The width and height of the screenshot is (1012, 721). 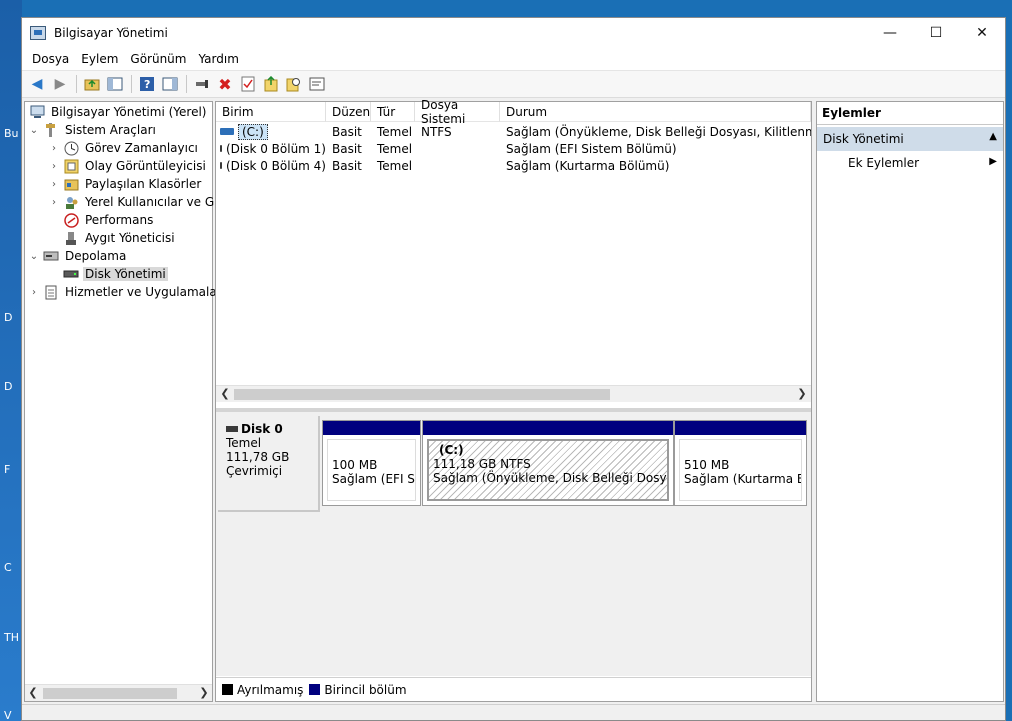 What do you see at coordinates (993, 161) in the screenshot?
I see `submenu-arrow-icon: ▶` at bounding box center [993, 161].